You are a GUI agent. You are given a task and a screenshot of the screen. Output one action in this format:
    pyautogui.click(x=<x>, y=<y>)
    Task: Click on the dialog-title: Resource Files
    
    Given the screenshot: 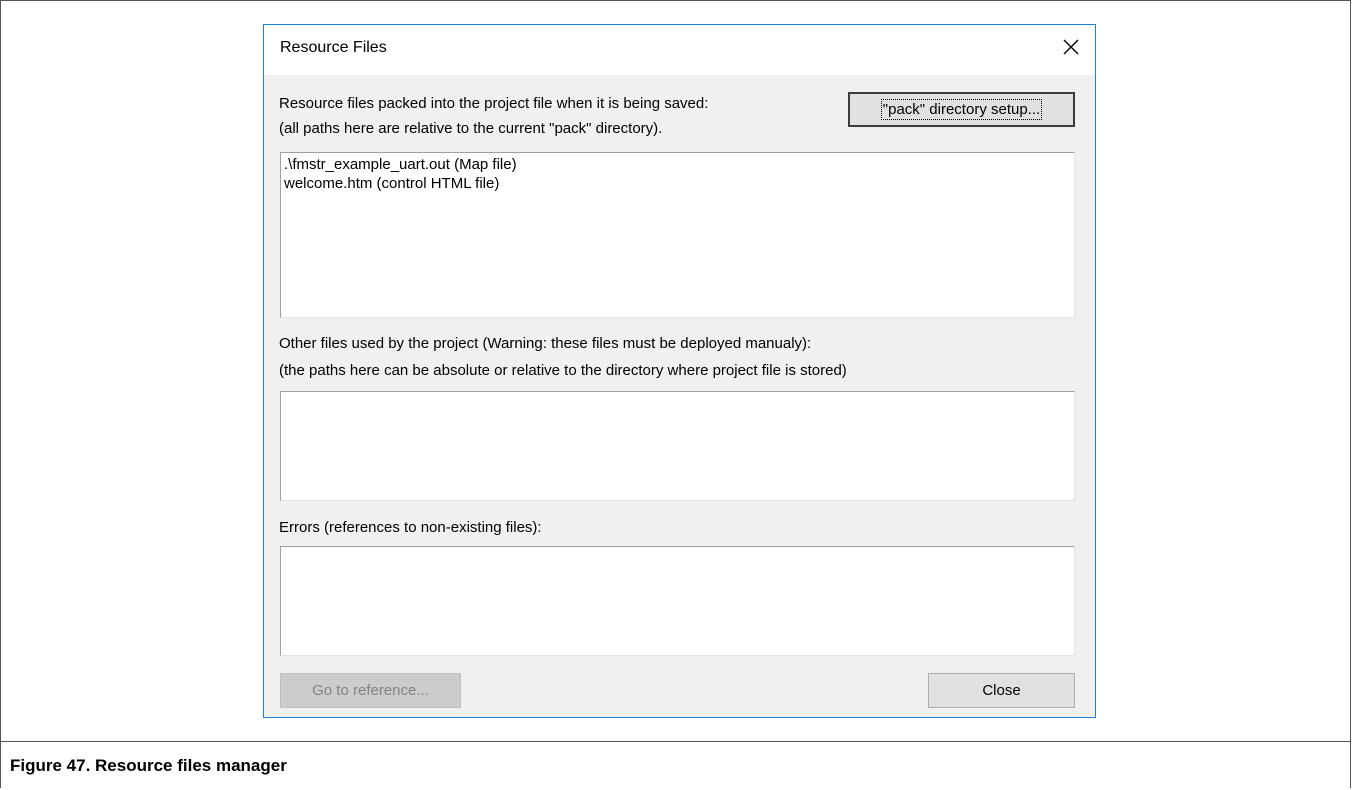 What is the action you would take?
    pyautogui.click(x=333, y=47)
    